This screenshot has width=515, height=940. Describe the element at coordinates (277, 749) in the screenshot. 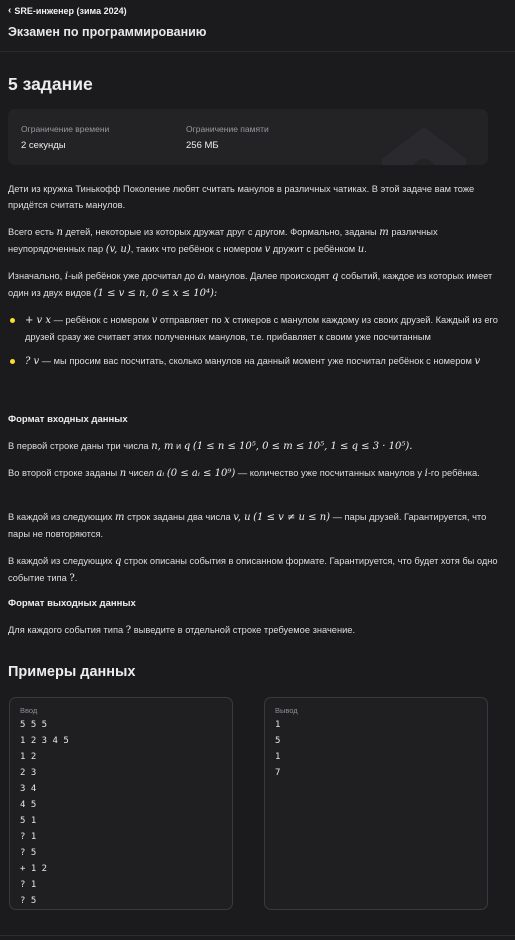

I see `example-output-lines: 1 5 1 7` at that location.